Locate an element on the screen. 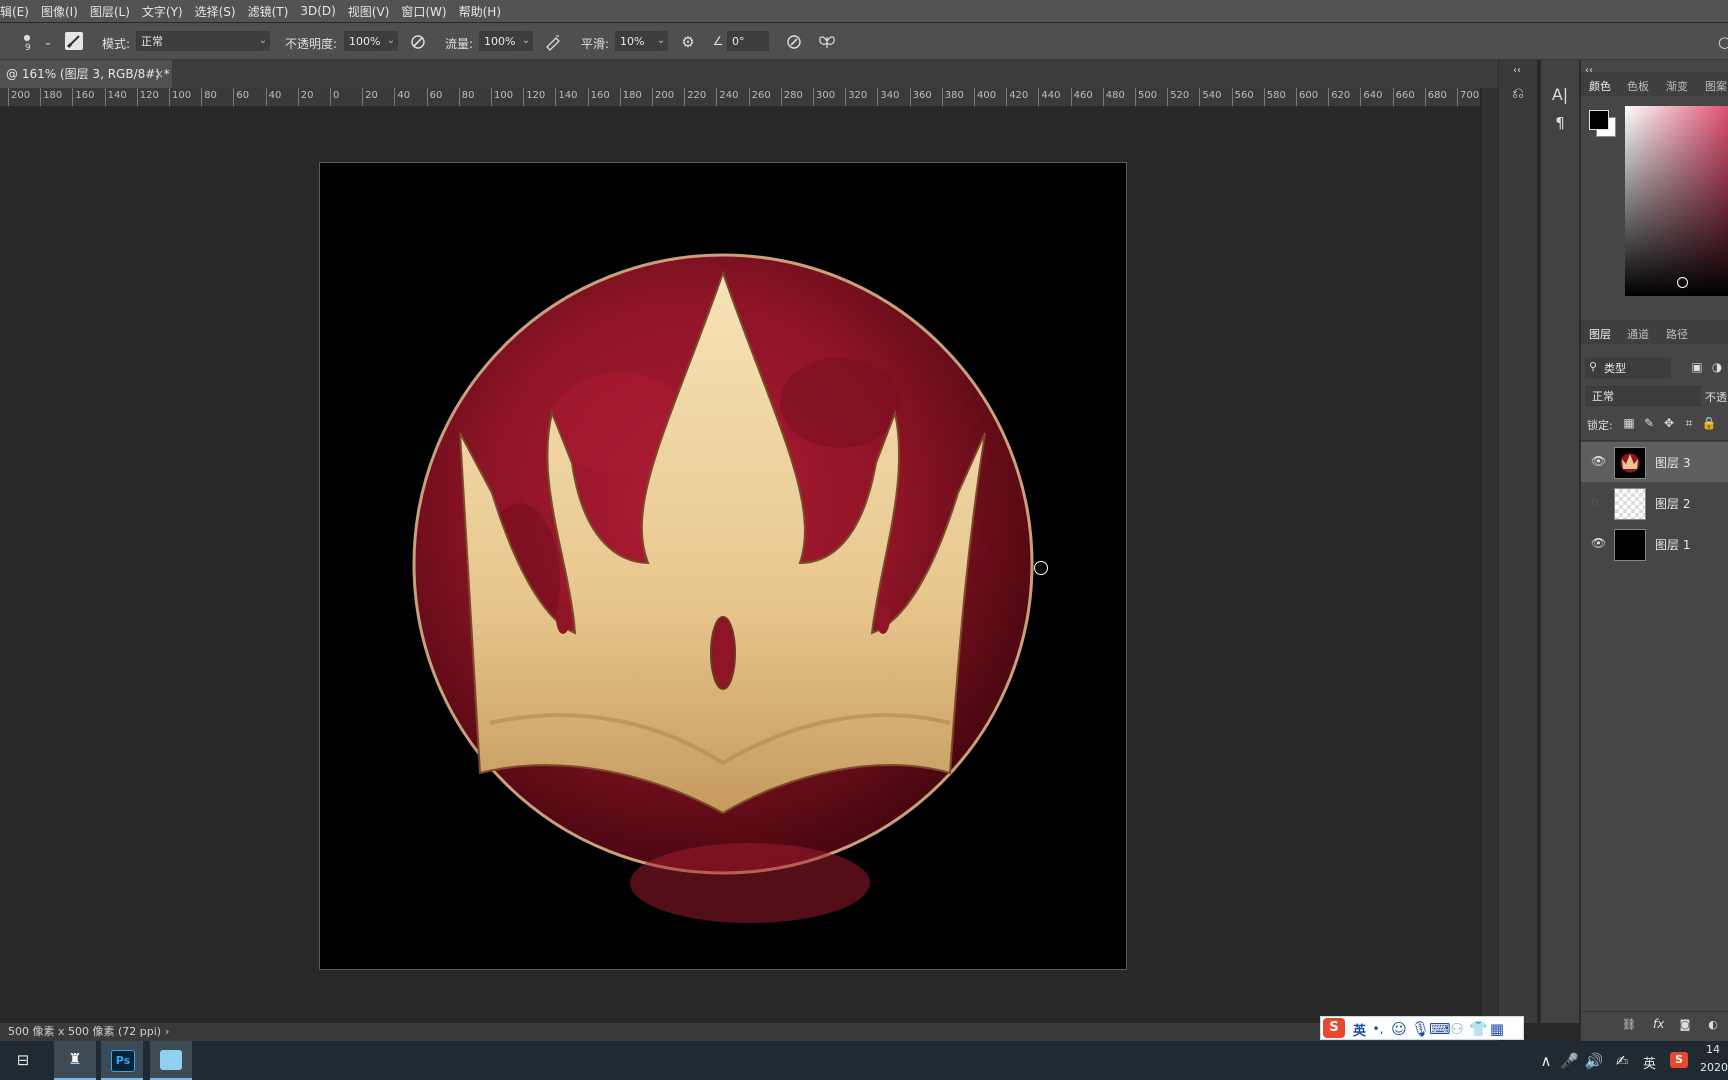 This screenshot has width=1728, height=1080. ruler-label: 600 is located at coordinates (1309, 95).